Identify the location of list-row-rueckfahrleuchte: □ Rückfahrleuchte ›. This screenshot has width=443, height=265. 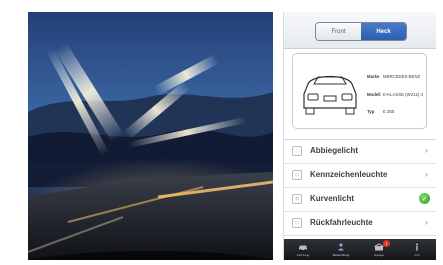
(360, 224).